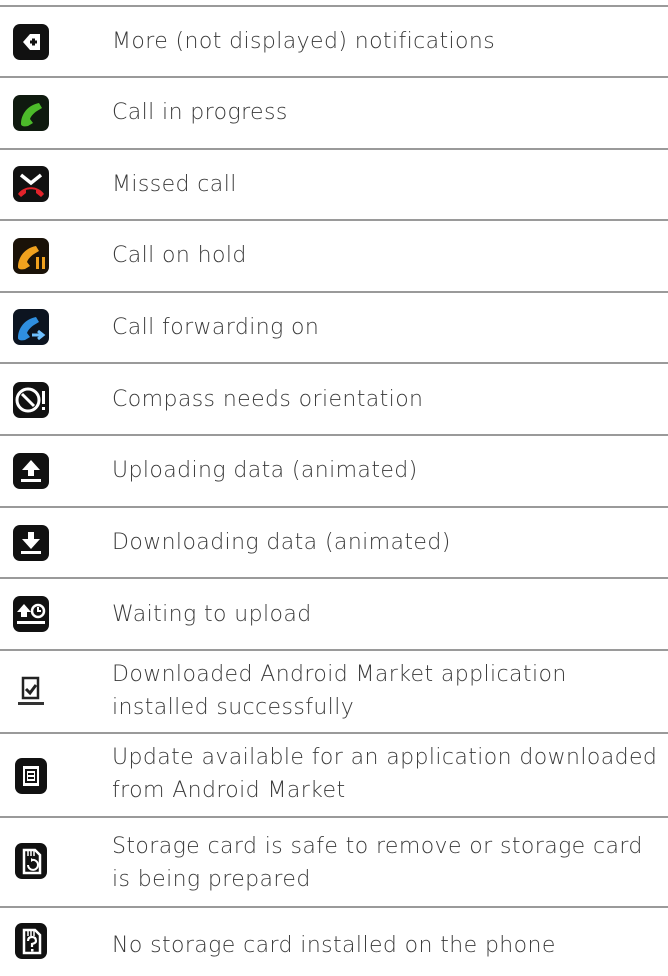 The width and height of the screenshot is (668, 976). What do you see at coordinates (334, 257) in the screenshot?
I see `table-row: Call on hold` at bounding box center [334, 257].